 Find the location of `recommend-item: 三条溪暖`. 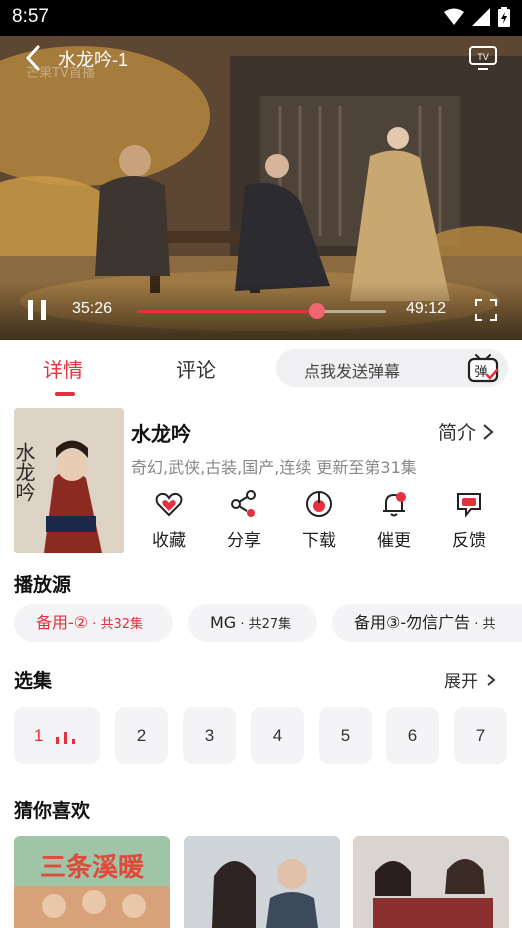

recommend-item: 三条溪暖 is located at coordinates (92, 882).